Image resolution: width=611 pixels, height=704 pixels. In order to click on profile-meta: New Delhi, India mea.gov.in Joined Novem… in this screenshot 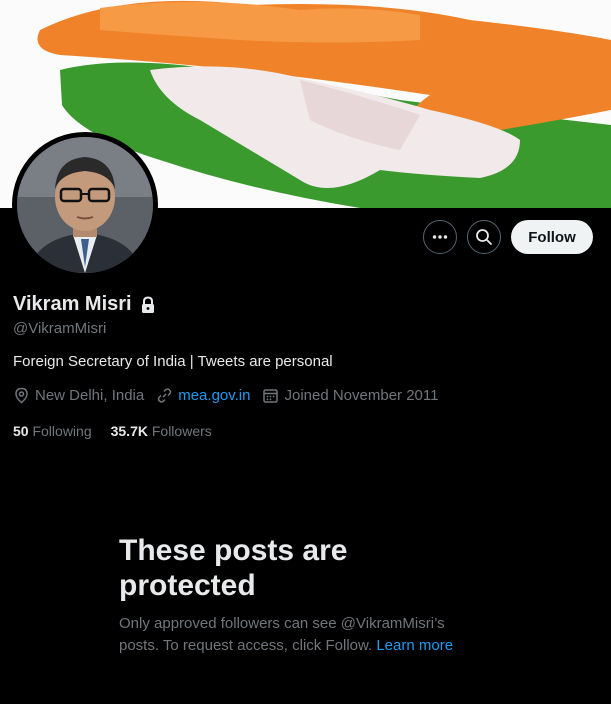, I will do `click(231, 395)`.